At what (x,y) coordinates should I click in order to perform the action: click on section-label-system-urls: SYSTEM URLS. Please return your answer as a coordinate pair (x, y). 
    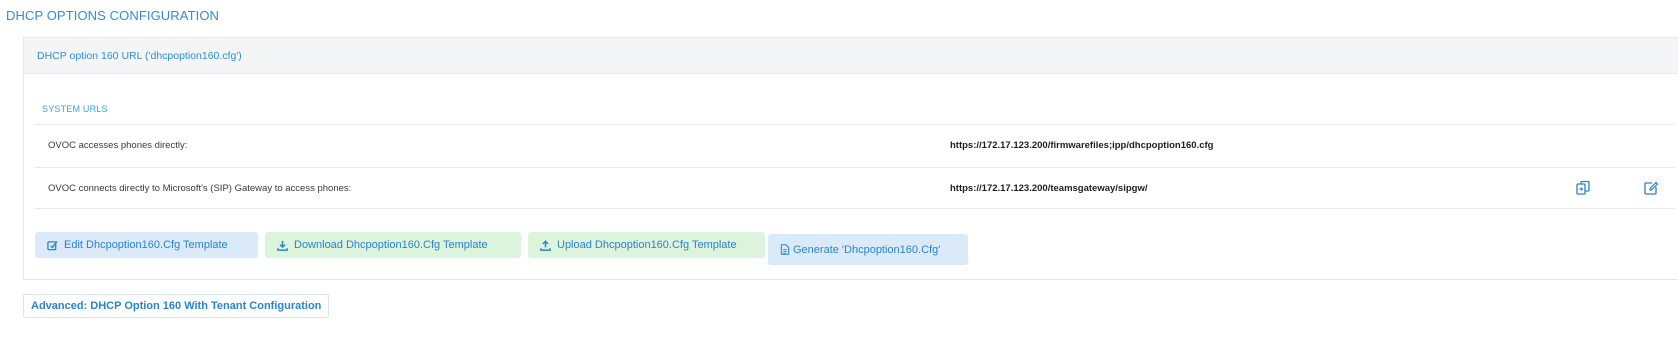
    Looking at the image, I should click on (75, 109).